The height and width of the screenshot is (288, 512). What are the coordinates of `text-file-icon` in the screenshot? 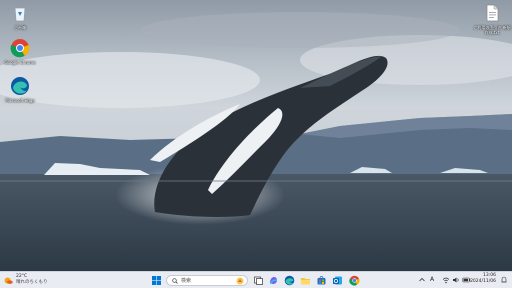 It's located at (492, 13).